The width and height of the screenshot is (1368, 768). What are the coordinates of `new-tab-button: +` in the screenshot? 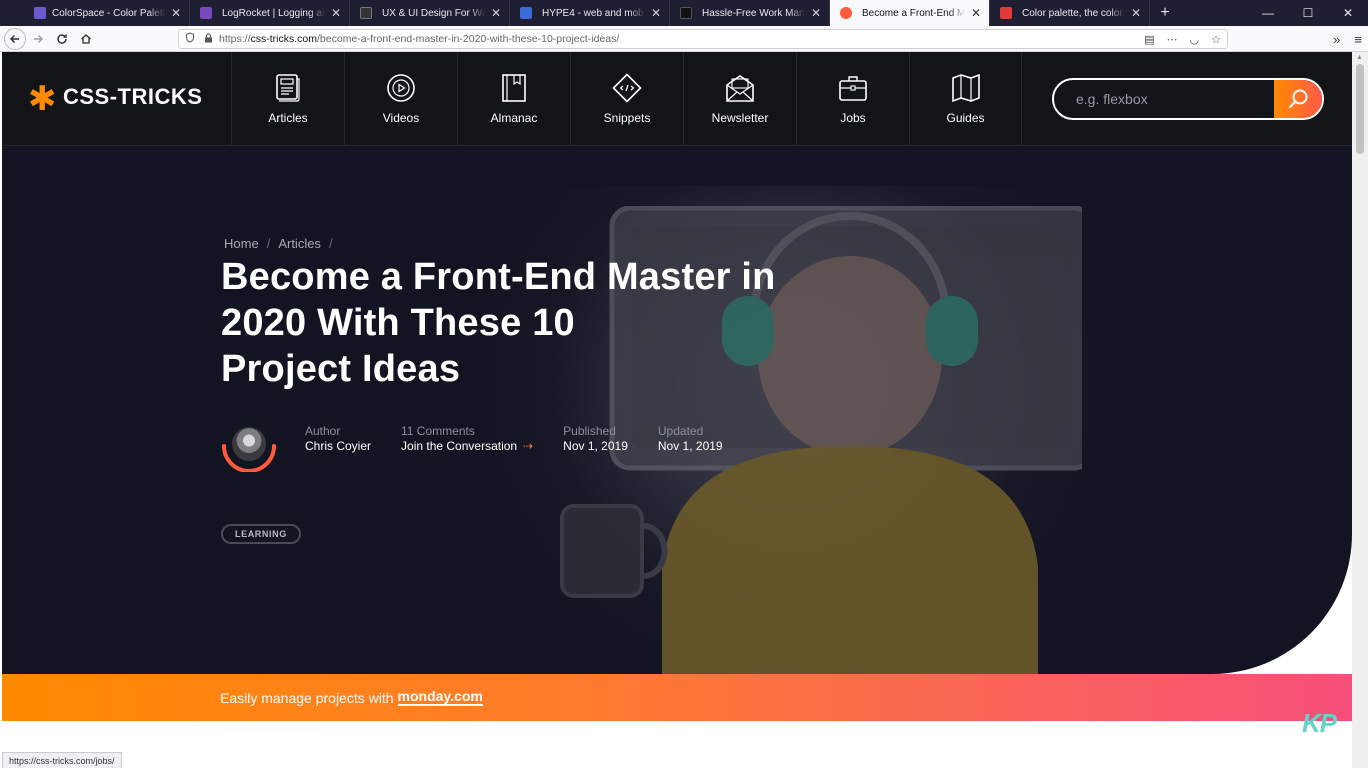 It's located at (1165, 13).